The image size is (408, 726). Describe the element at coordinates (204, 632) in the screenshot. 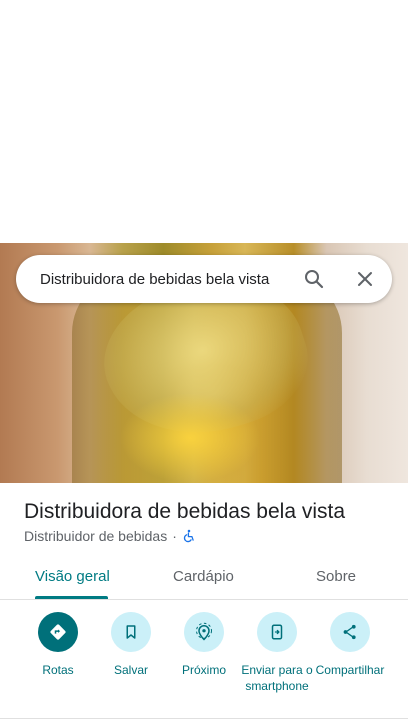

I see `nearby-icon` at that location.